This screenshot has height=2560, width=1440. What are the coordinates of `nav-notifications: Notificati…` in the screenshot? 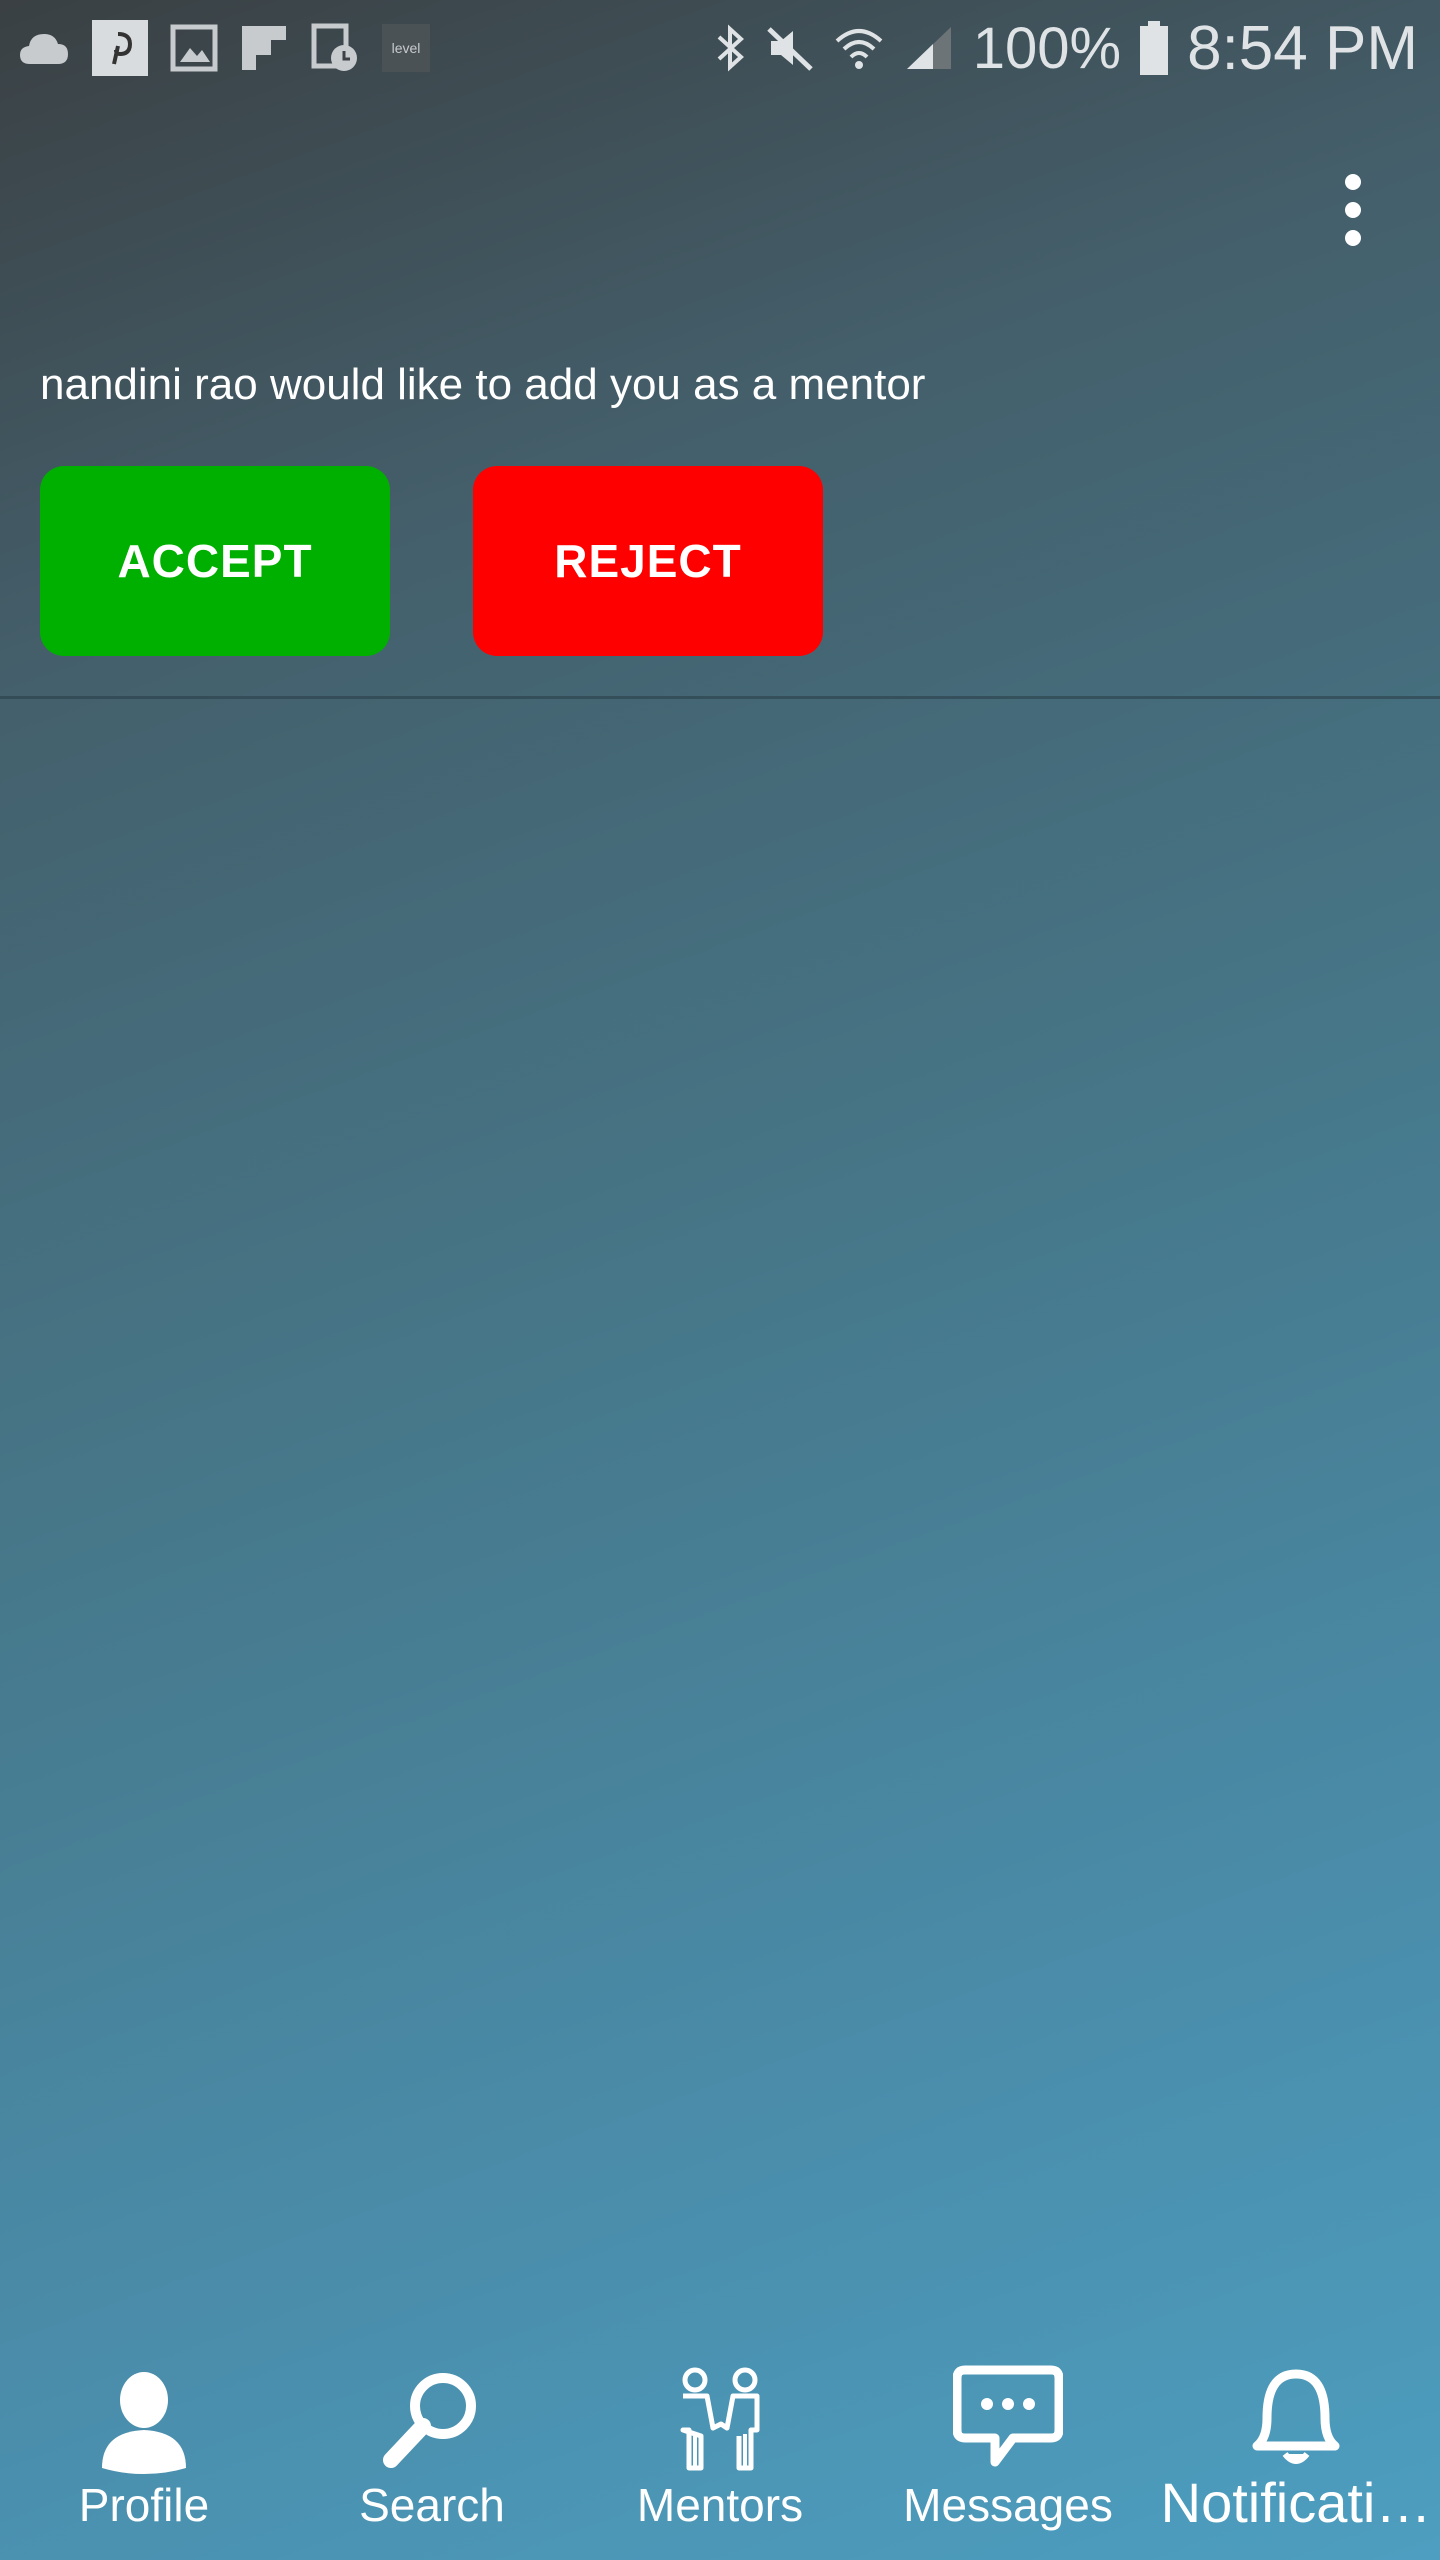 It's located at (1296, 2455).